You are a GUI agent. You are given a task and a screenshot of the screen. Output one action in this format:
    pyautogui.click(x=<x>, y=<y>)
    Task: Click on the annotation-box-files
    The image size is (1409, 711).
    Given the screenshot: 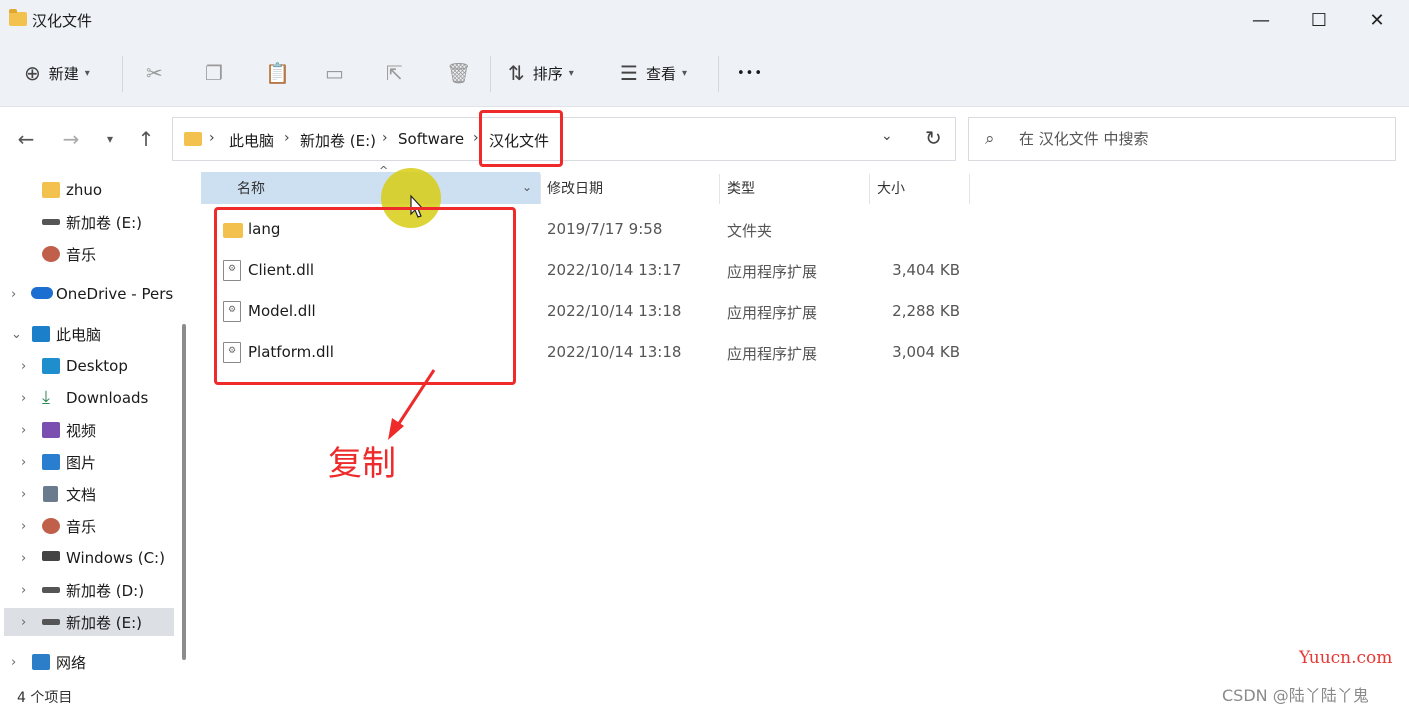 What is the action you would take?
    pyautogui.click(x=365, y=296)
    